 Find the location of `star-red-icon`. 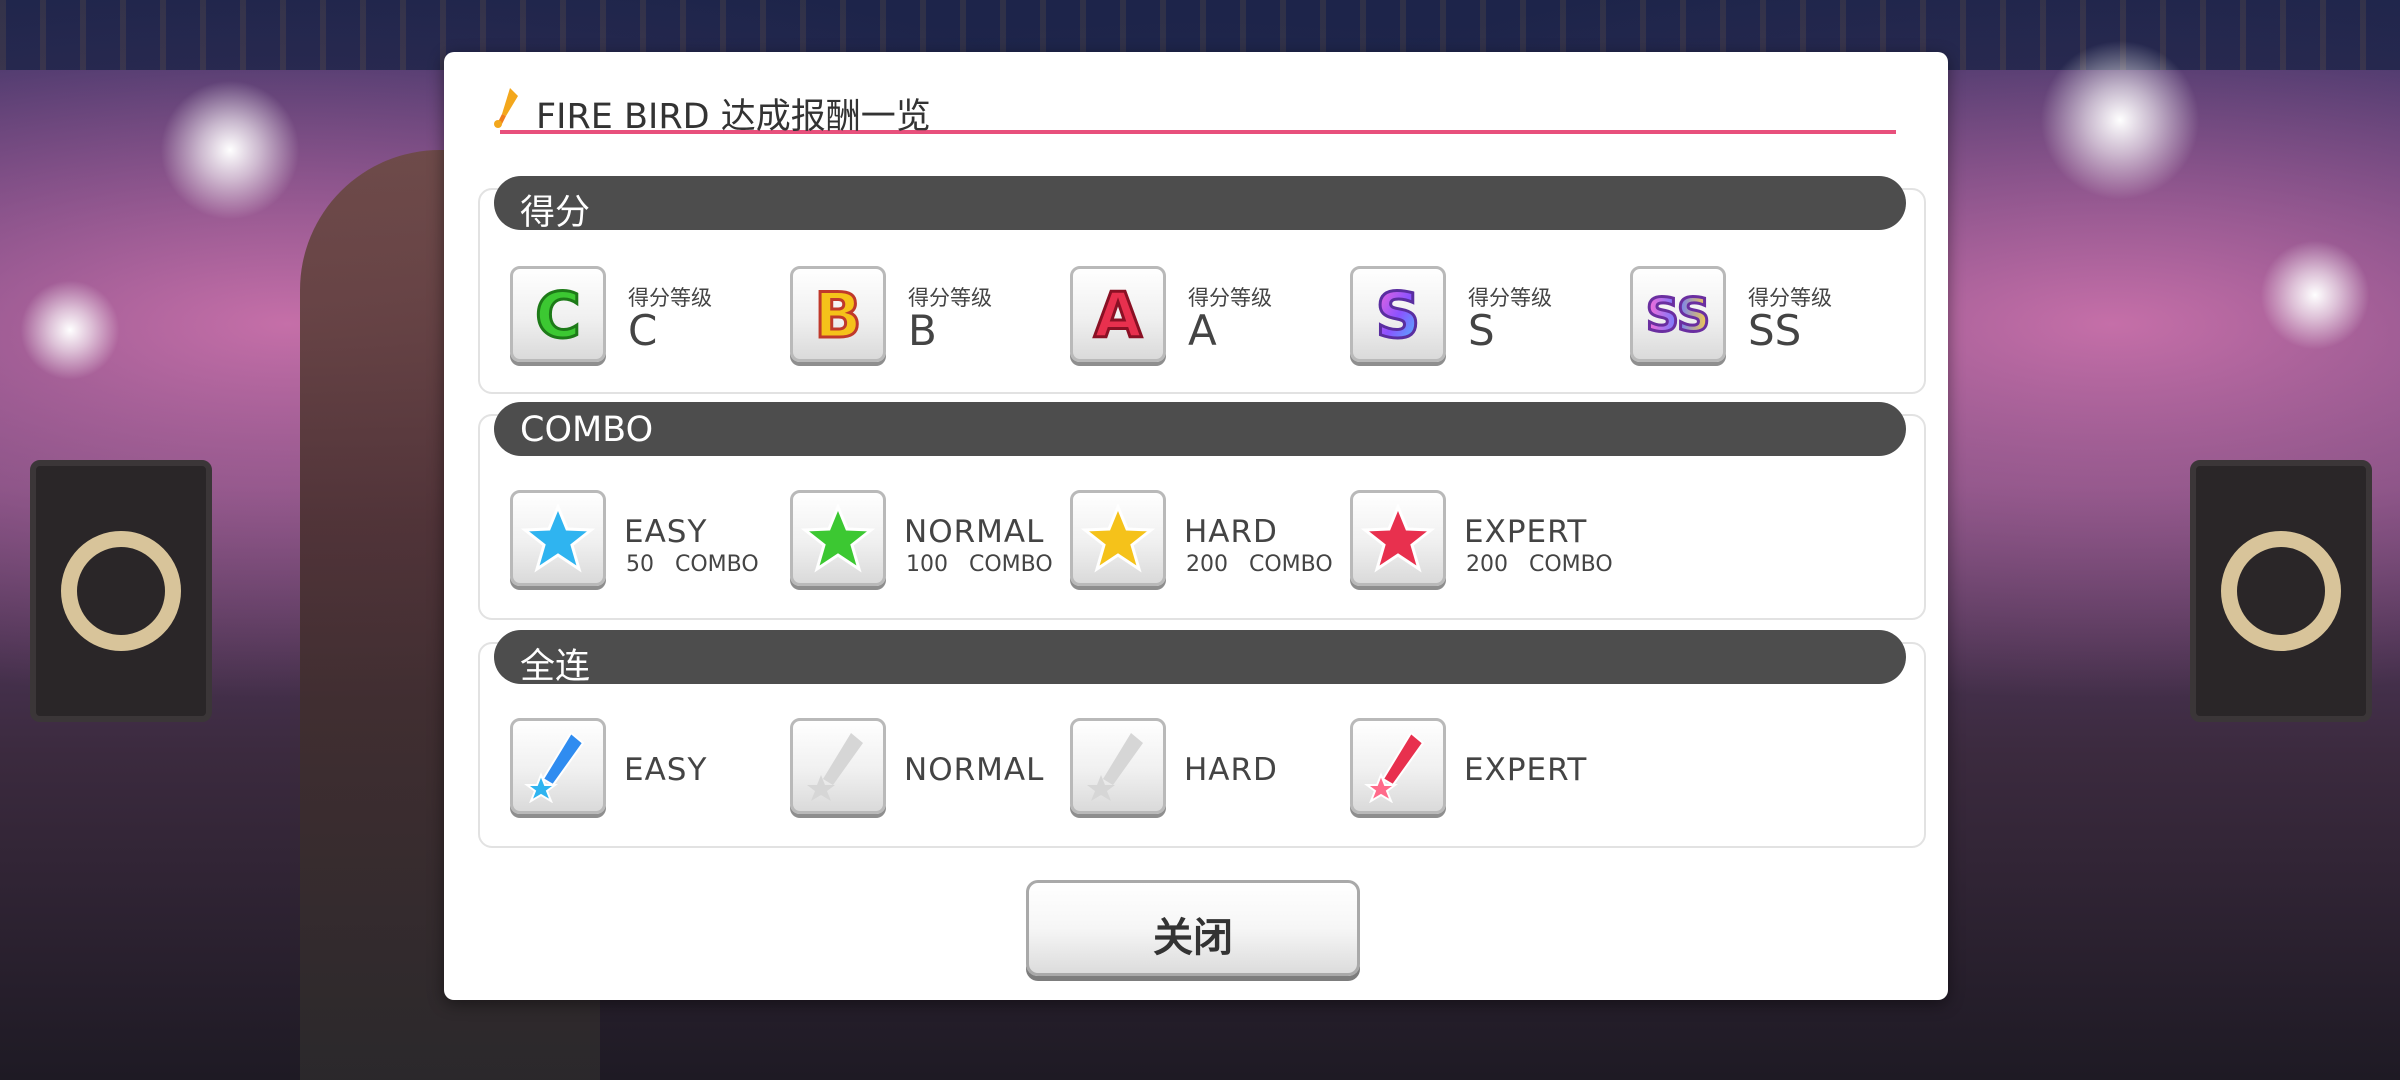

star-red-icon is located at coordinates (1398, 538).